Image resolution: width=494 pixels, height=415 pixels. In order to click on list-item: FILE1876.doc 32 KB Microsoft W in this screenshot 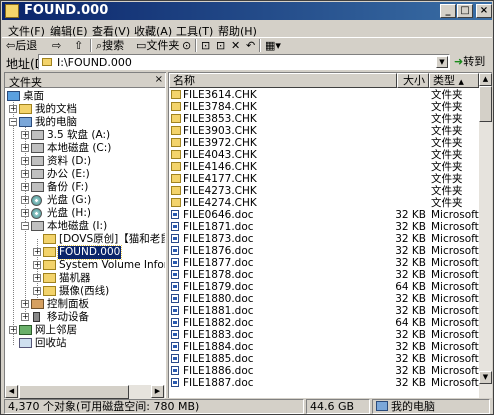, I will do `click(324, 251)`.